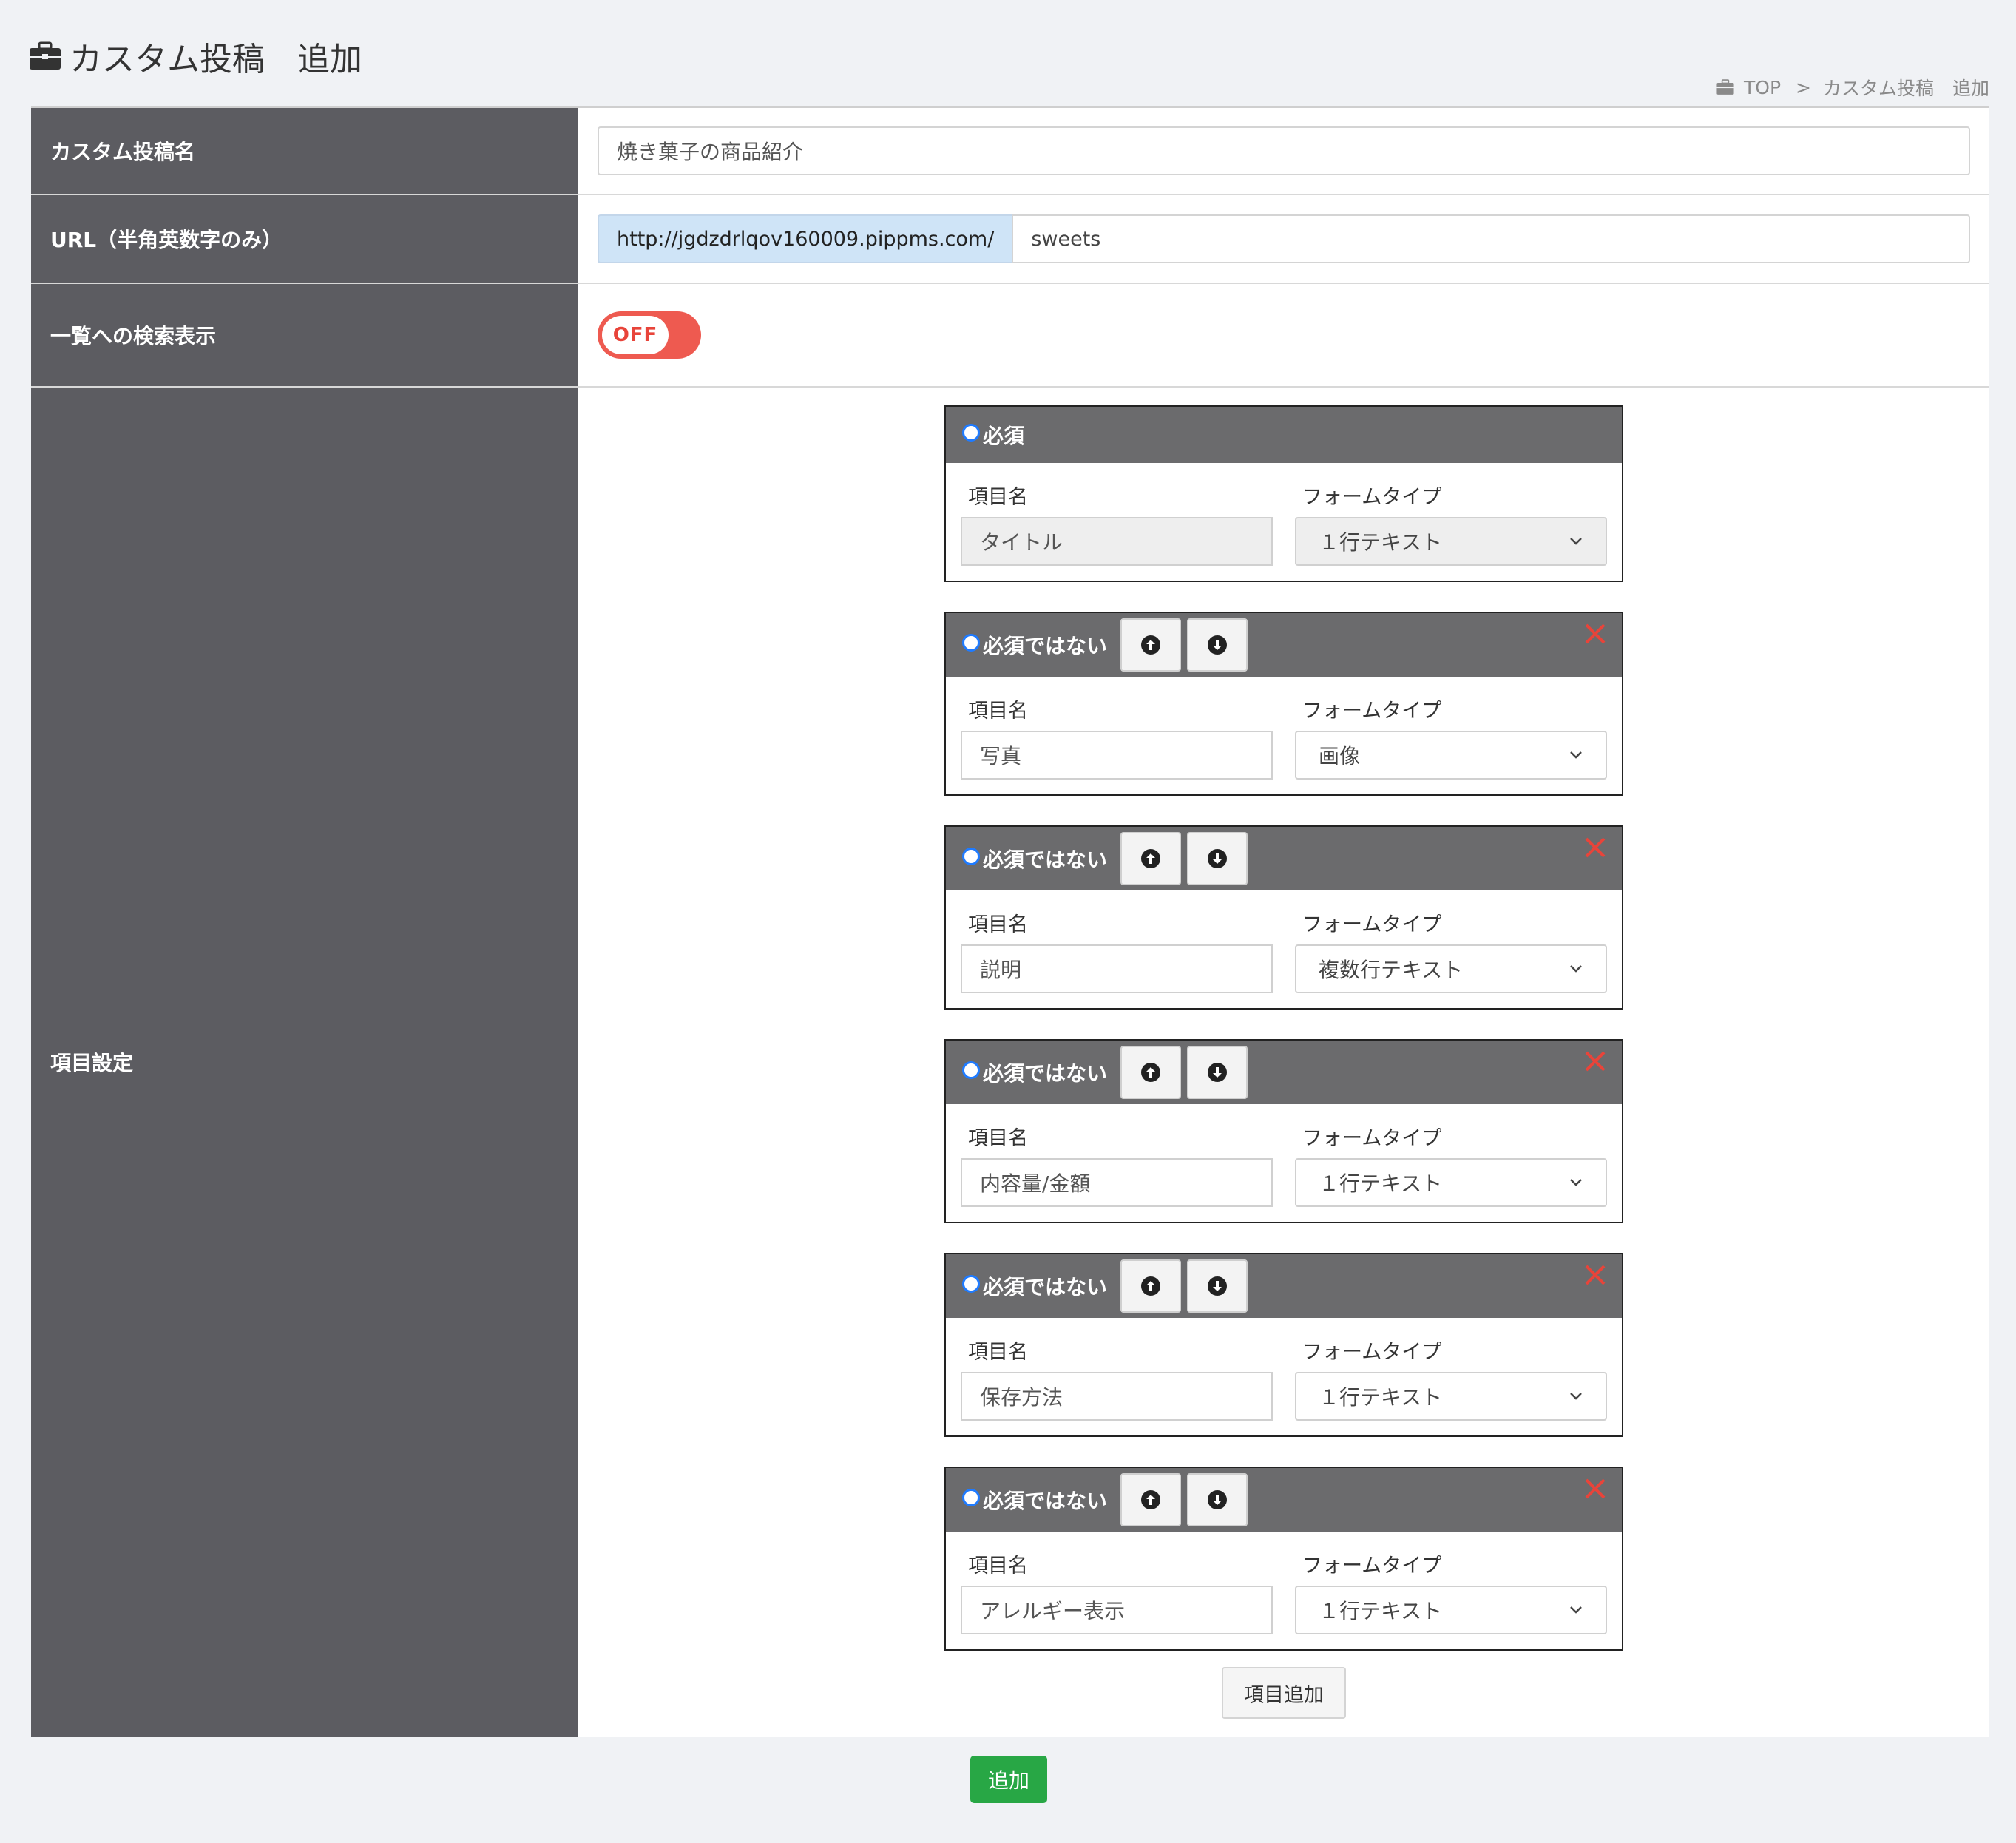 Image resolution: width=2016 pixels, height=1843 pixels. What do you see at coordinates (305, 239) in the screenshot?
I see `url-label: URL（半角英数字のみ）` at bounding box center [305, 239].